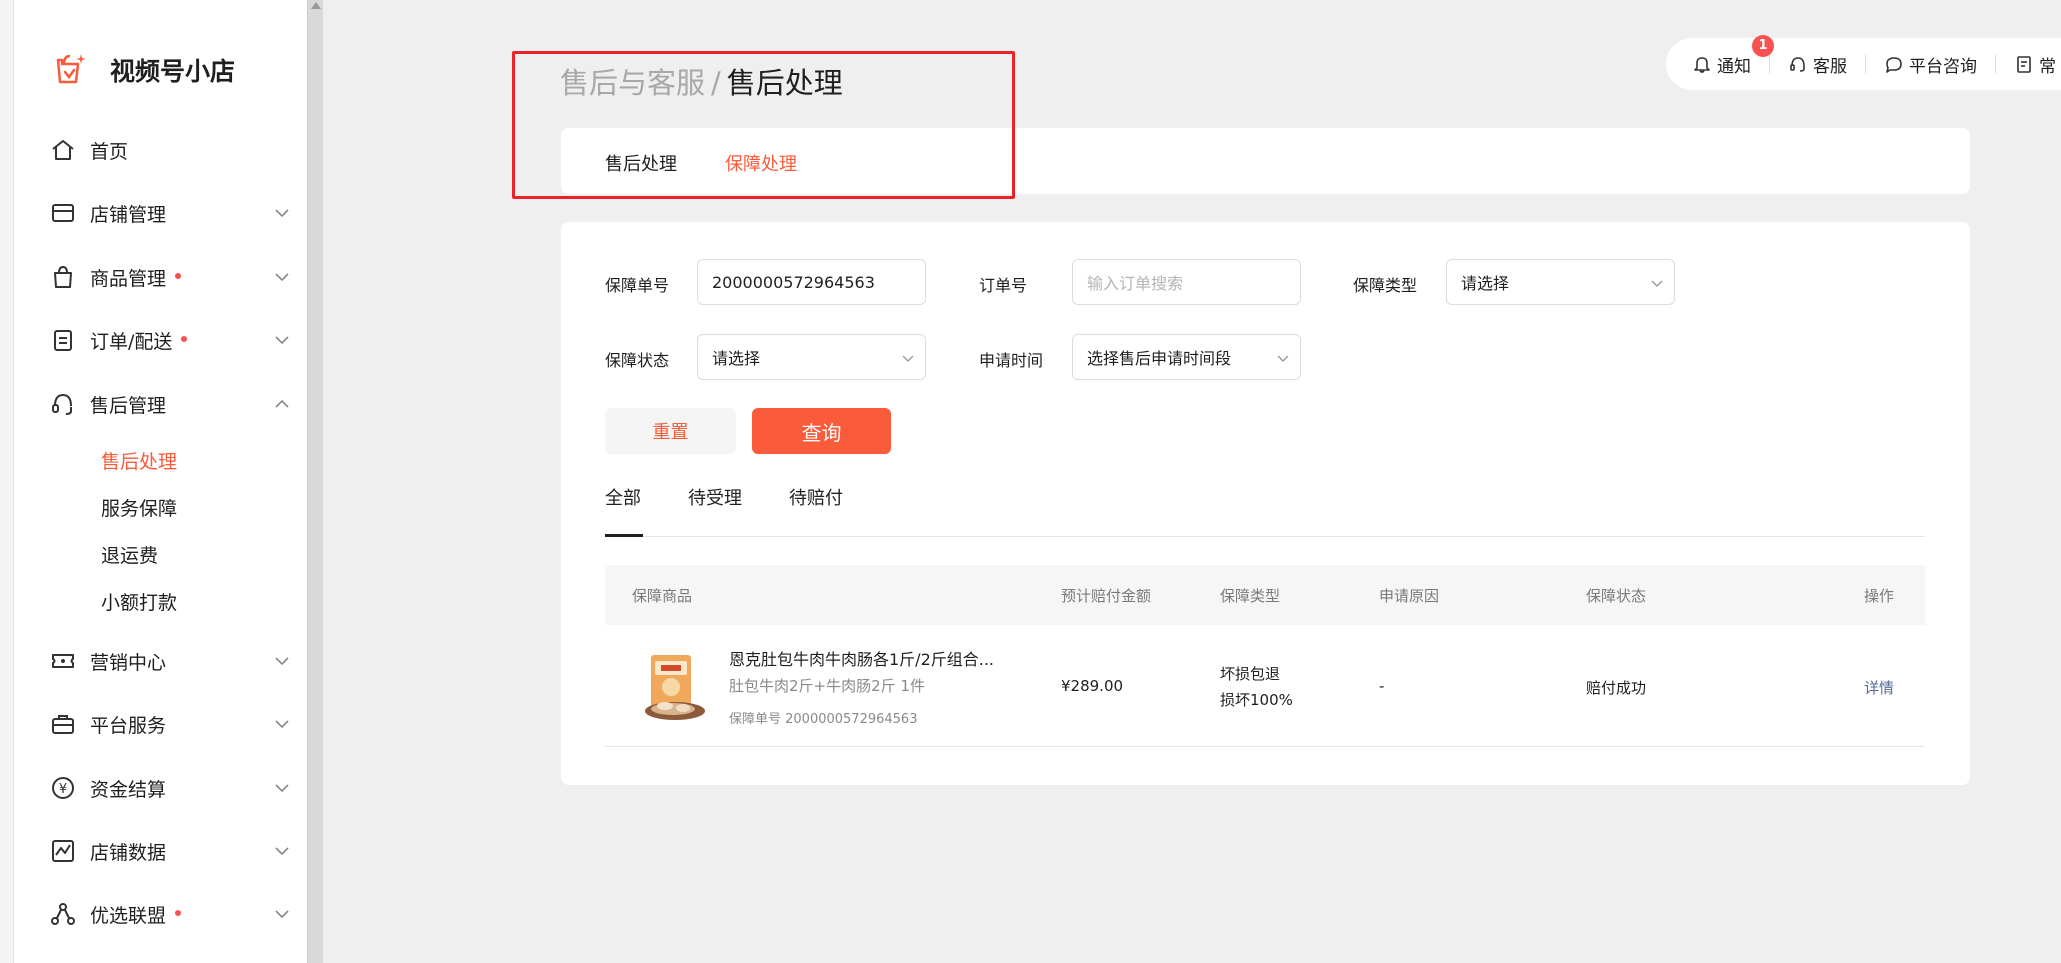  Describe the element at coordinates (170, 213) in the screenshot. I see `sidebar-item-store: 店铺管理` at that location.